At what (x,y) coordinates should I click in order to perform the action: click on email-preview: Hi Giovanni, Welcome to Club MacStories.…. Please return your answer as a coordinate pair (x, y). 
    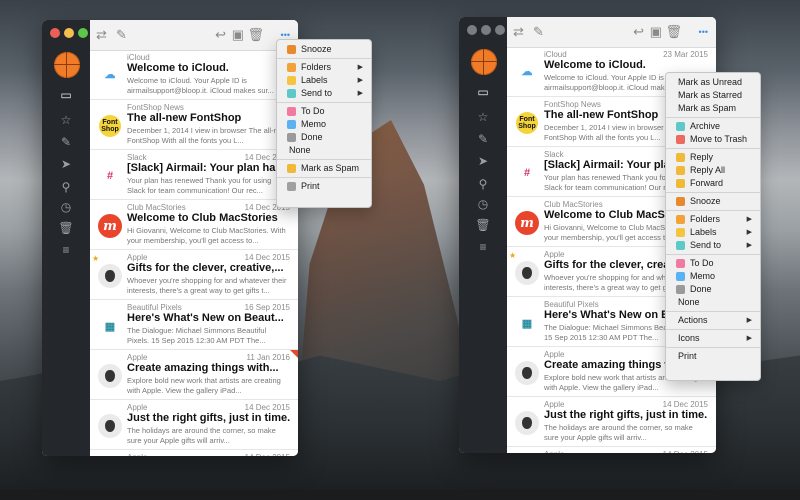
    Looking at the image, I should click on (206, 235).